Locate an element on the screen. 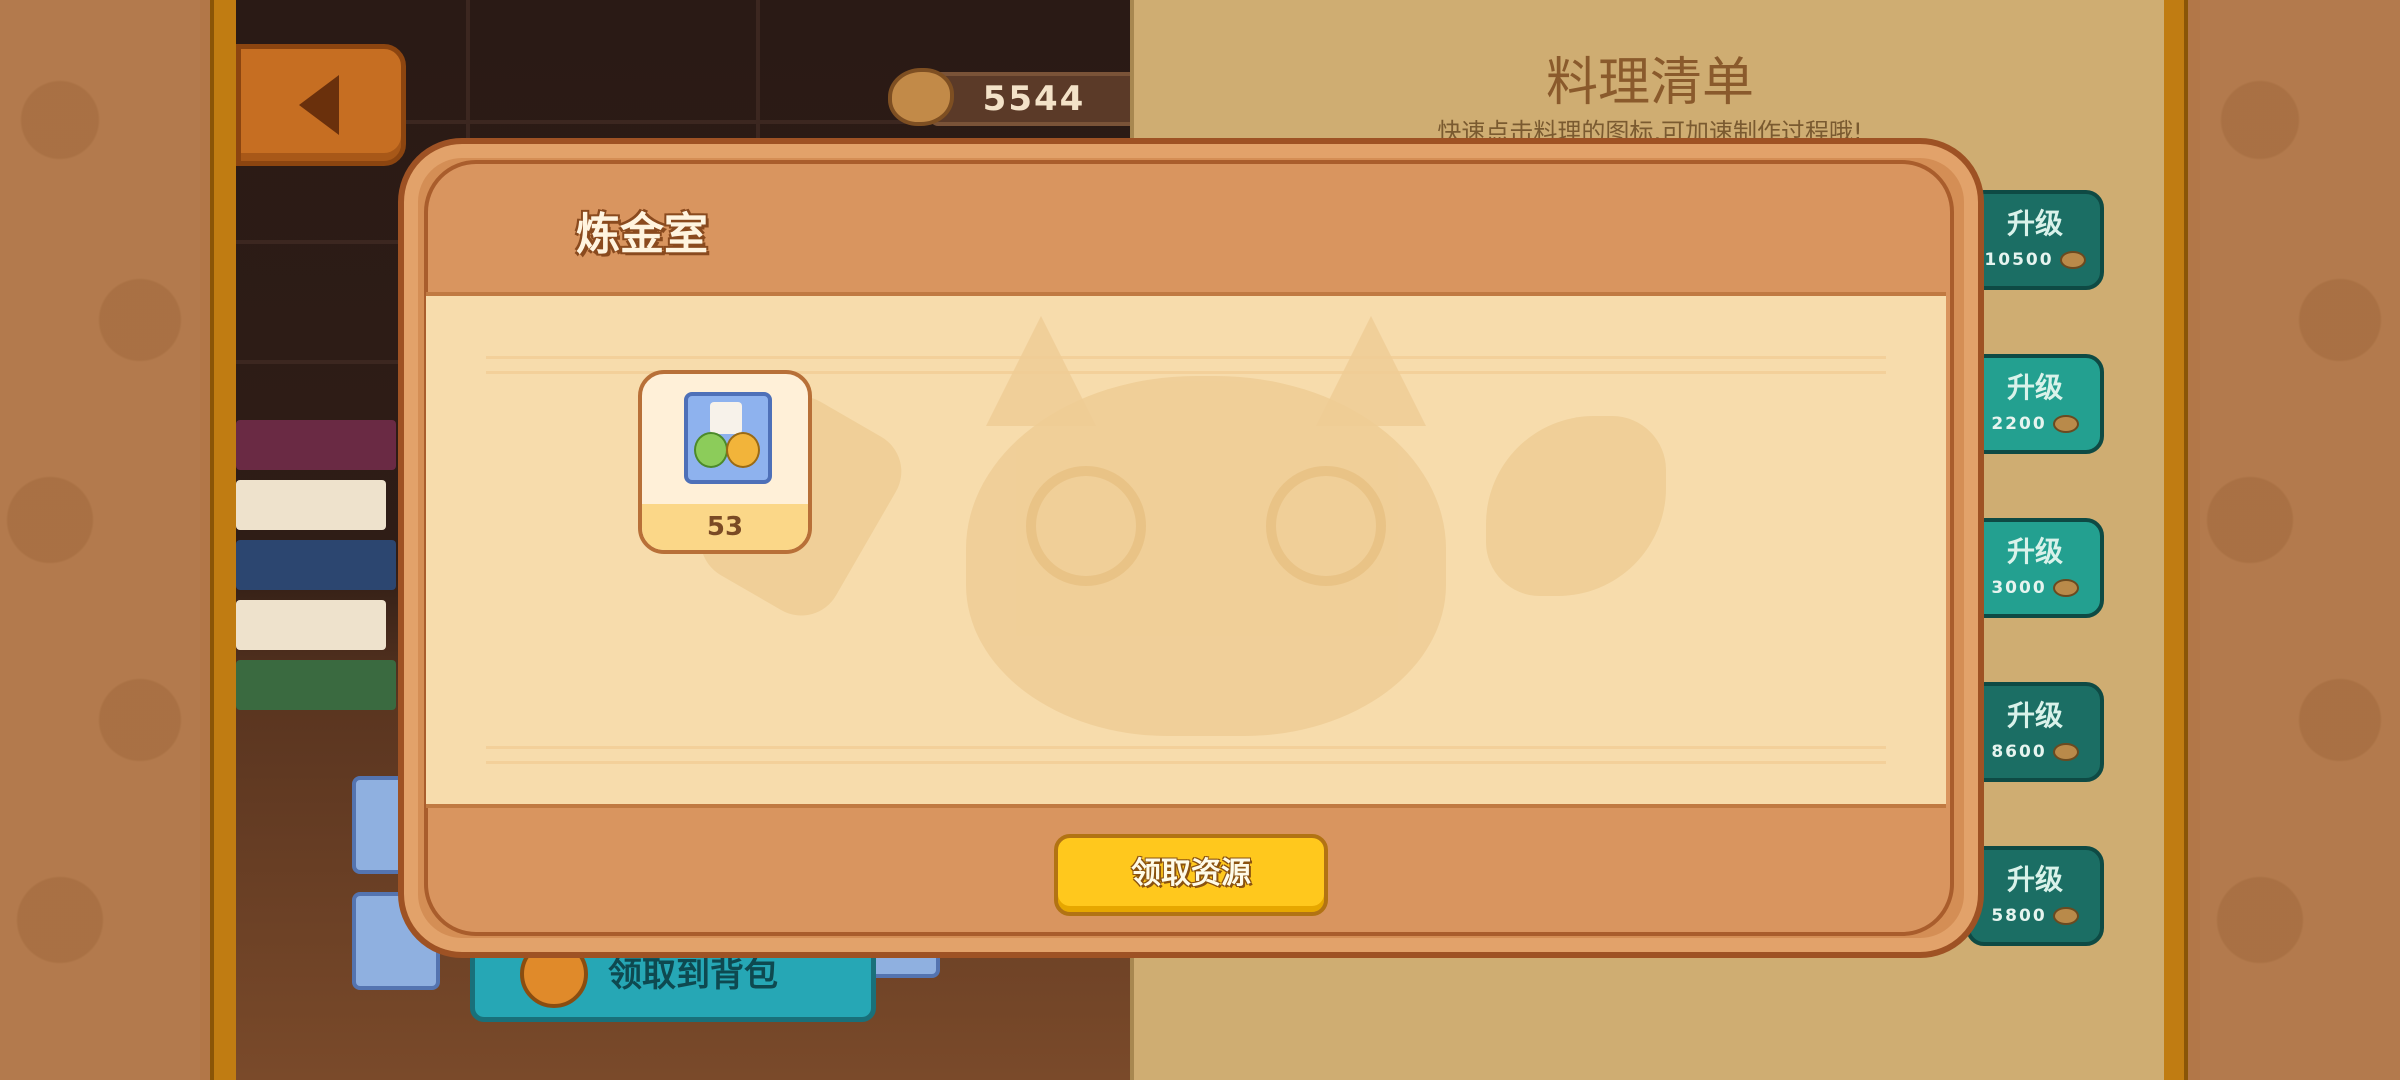  claim-resources-button: 领取资源 is located at coordinates (1191, 875).